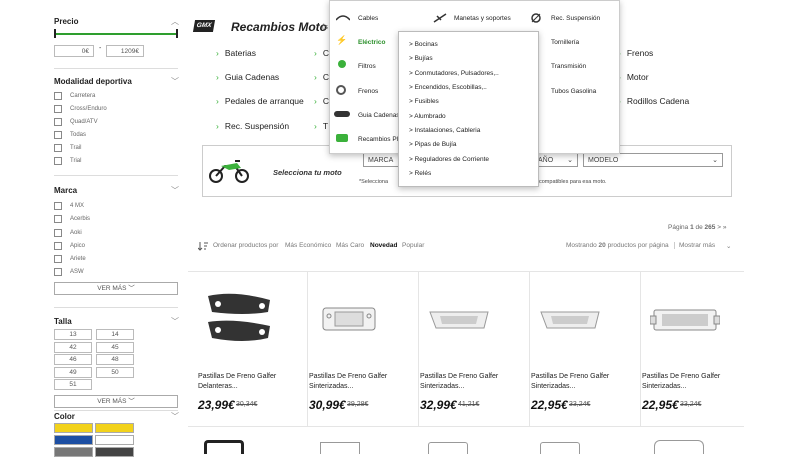  What do you see at coordinates (721, 227) in the screenshot?
I see `next-page-link: > »` at bounding box center [721, 227].